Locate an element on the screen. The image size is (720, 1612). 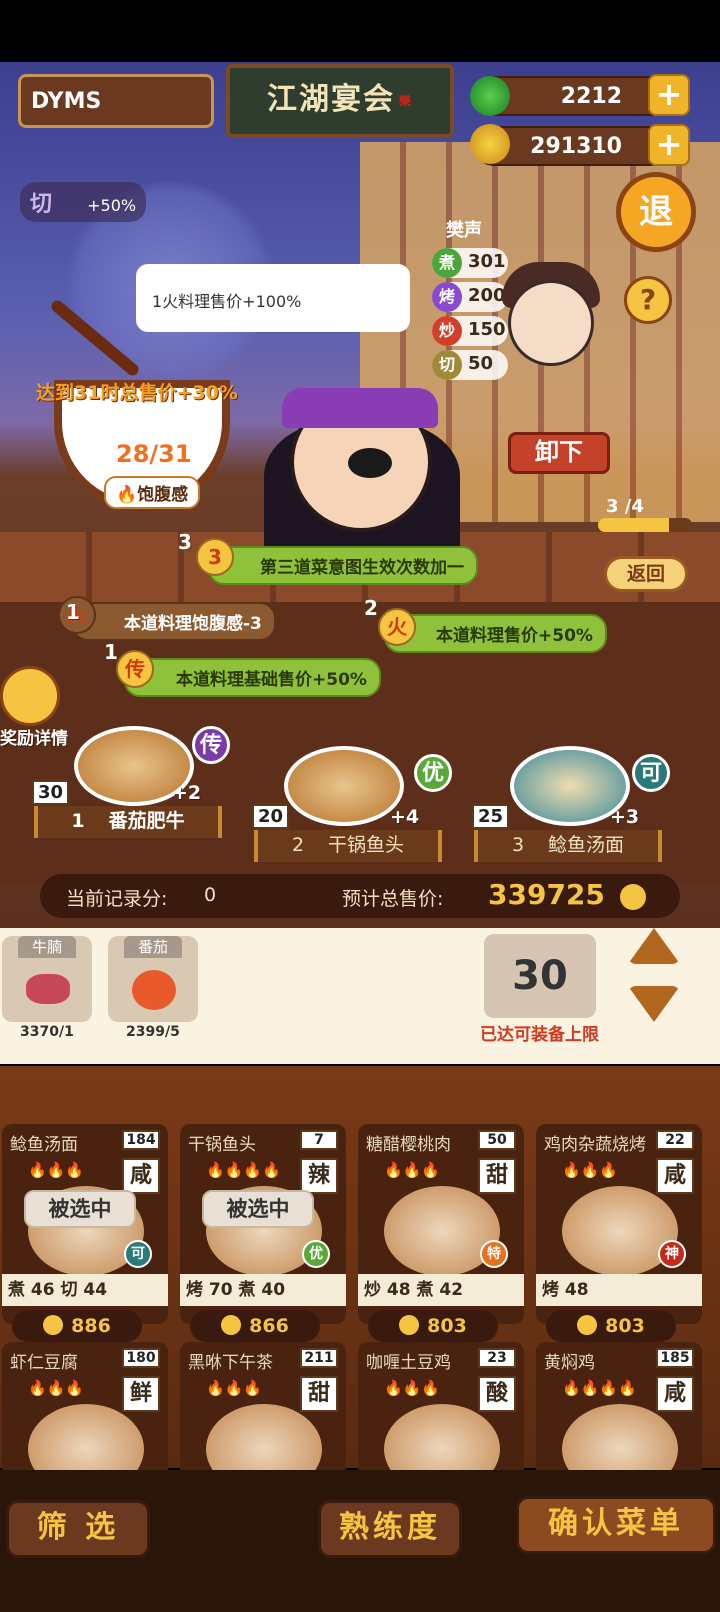
quantity-limit-note: 已达可装备上限 is located at coordinates (539, 1035).